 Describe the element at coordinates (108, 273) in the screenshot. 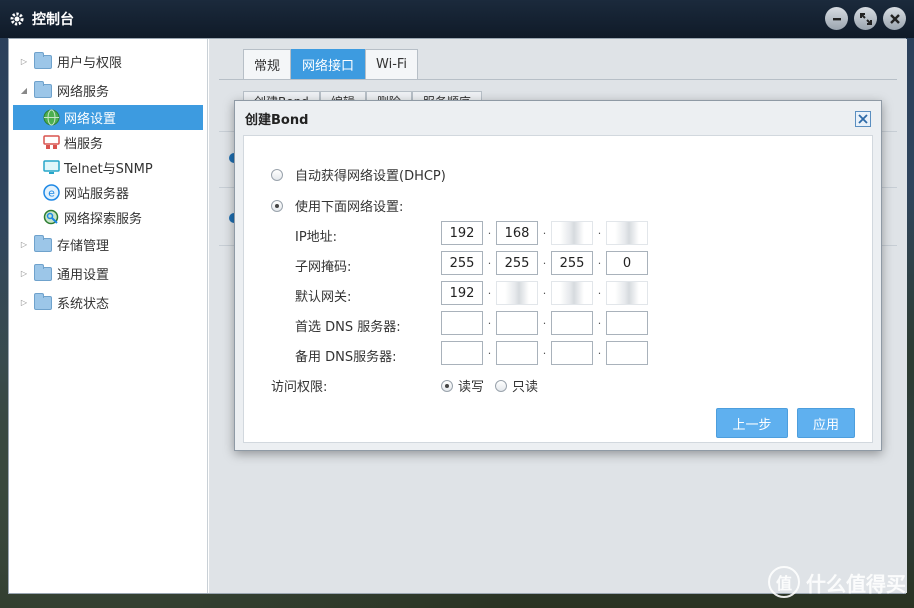

I see `sidebar-item-general-settings: ▷ 通用设置` at that location.